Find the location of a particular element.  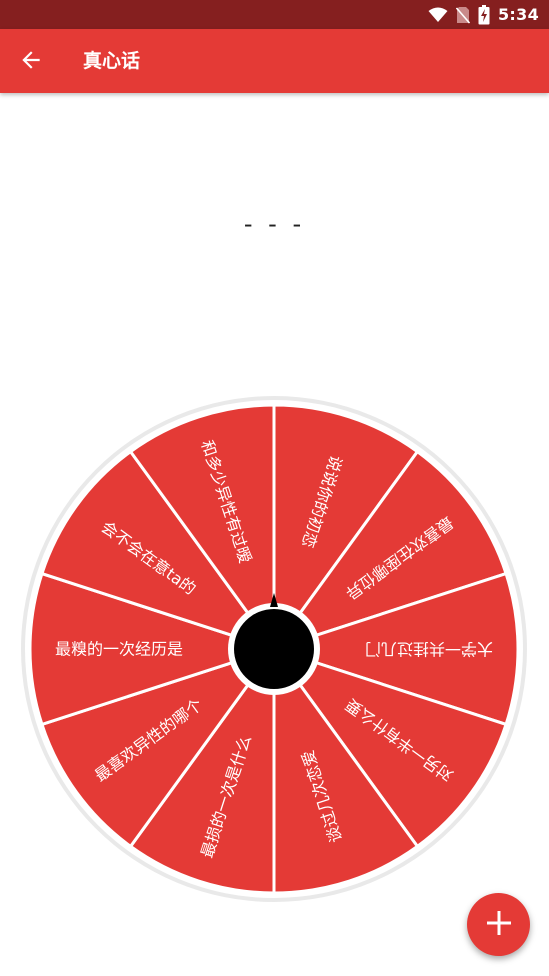

plus-icon is located at coordinates (499, 925).